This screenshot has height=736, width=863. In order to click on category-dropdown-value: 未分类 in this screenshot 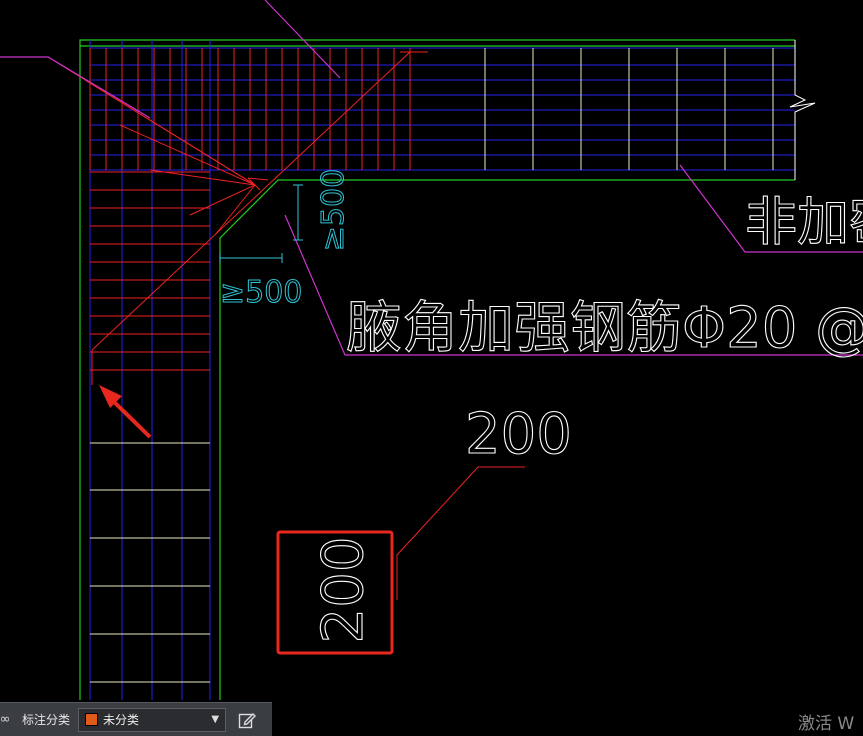, I will do `click(121, 720)`.